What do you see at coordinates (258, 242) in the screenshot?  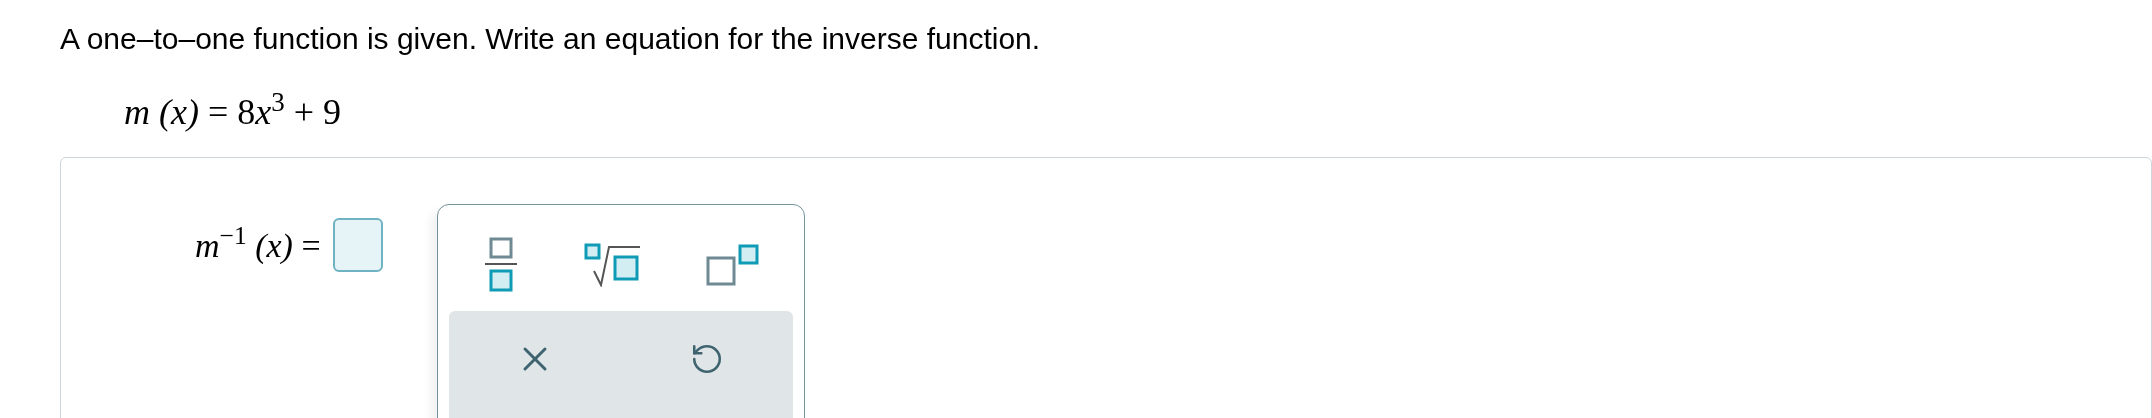 I see `answer-label: m$^{−1}$ (x) =` at bounding box center [258, 242].